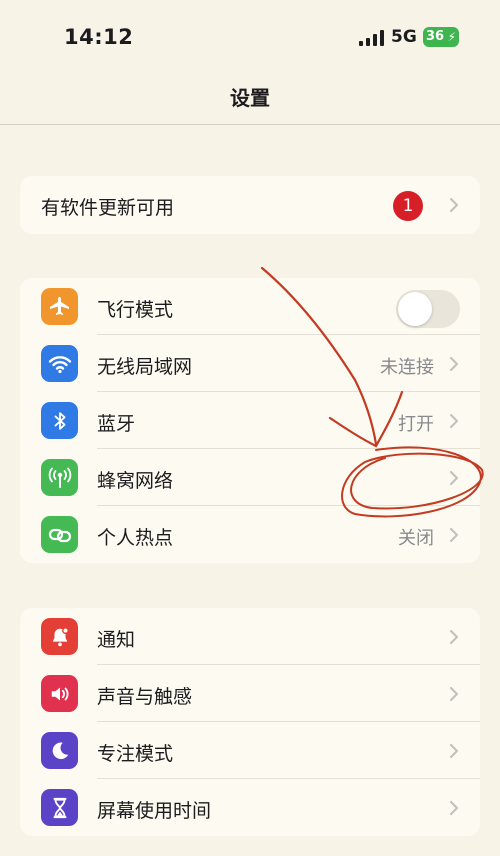  Describe the element at coordinates (59, 693) in the screenshot. I see `speaker-icon` at that location.